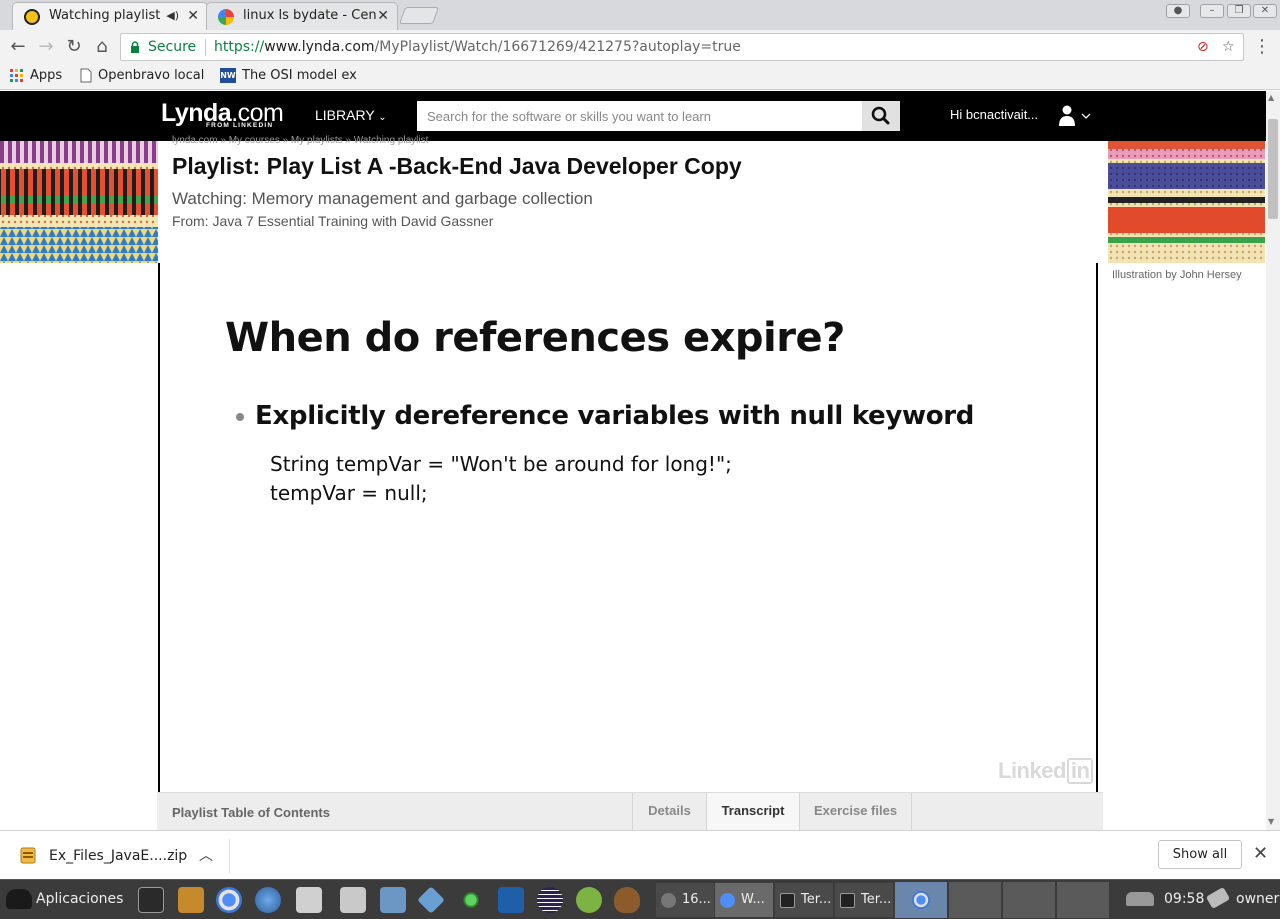 The width and height of the screenshot is (1280, 919). Describe the element at coordinates (229, 900) in the screenshot. I see `chromium-icon` at that location.